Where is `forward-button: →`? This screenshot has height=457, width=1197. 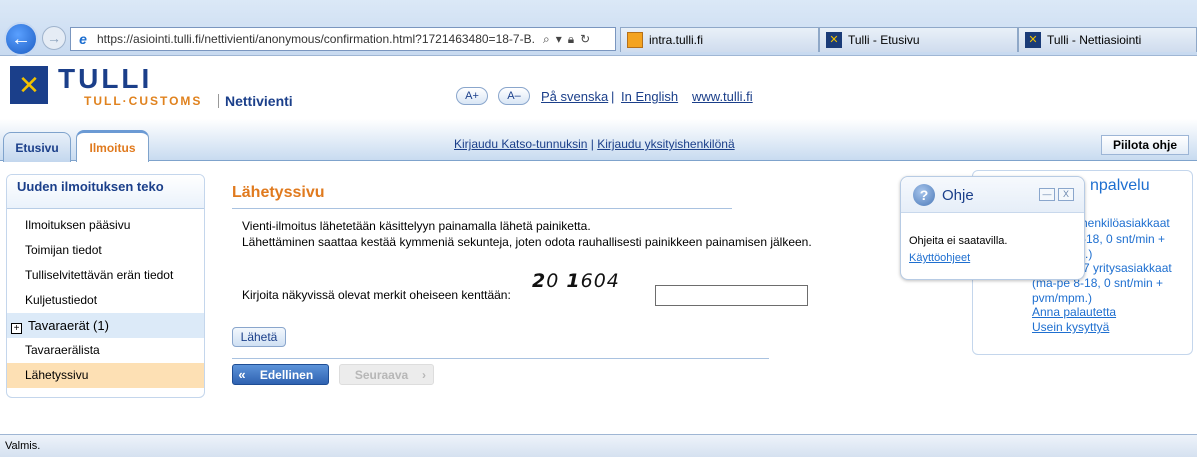
forward-button: → is located at coordinates (54, 38).